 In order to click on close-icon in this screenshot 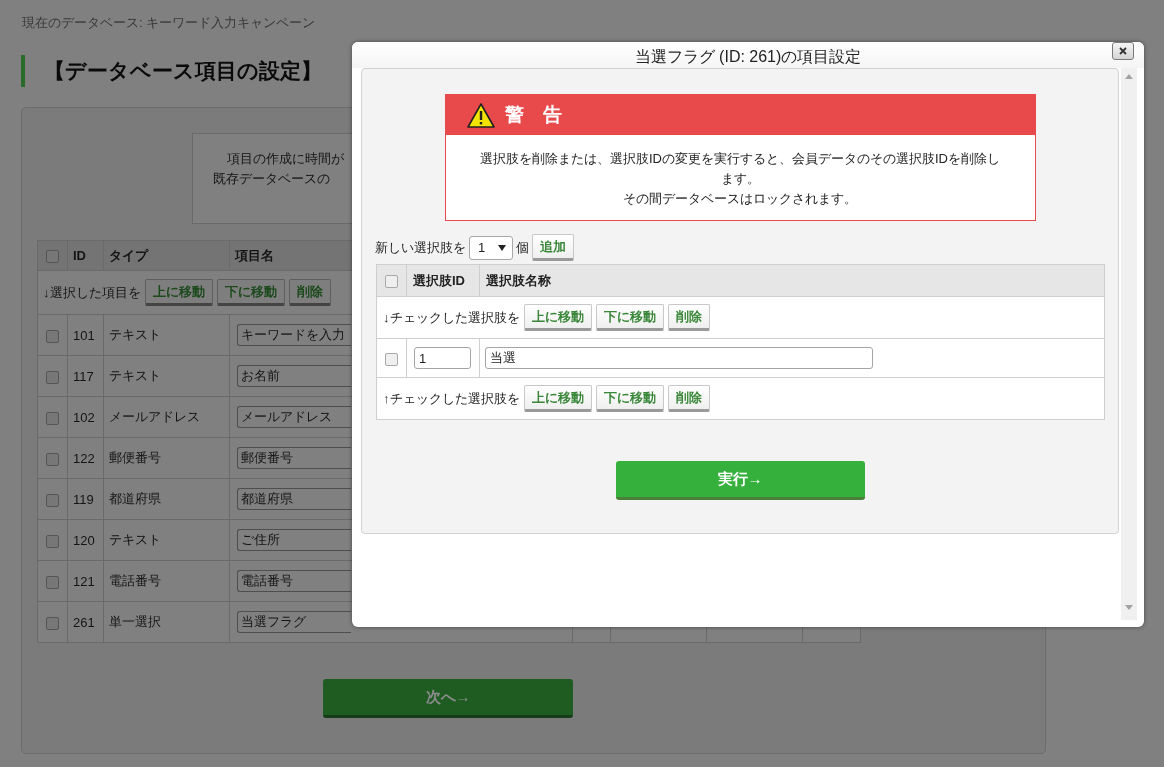, I will do `click(1123, 51)`.